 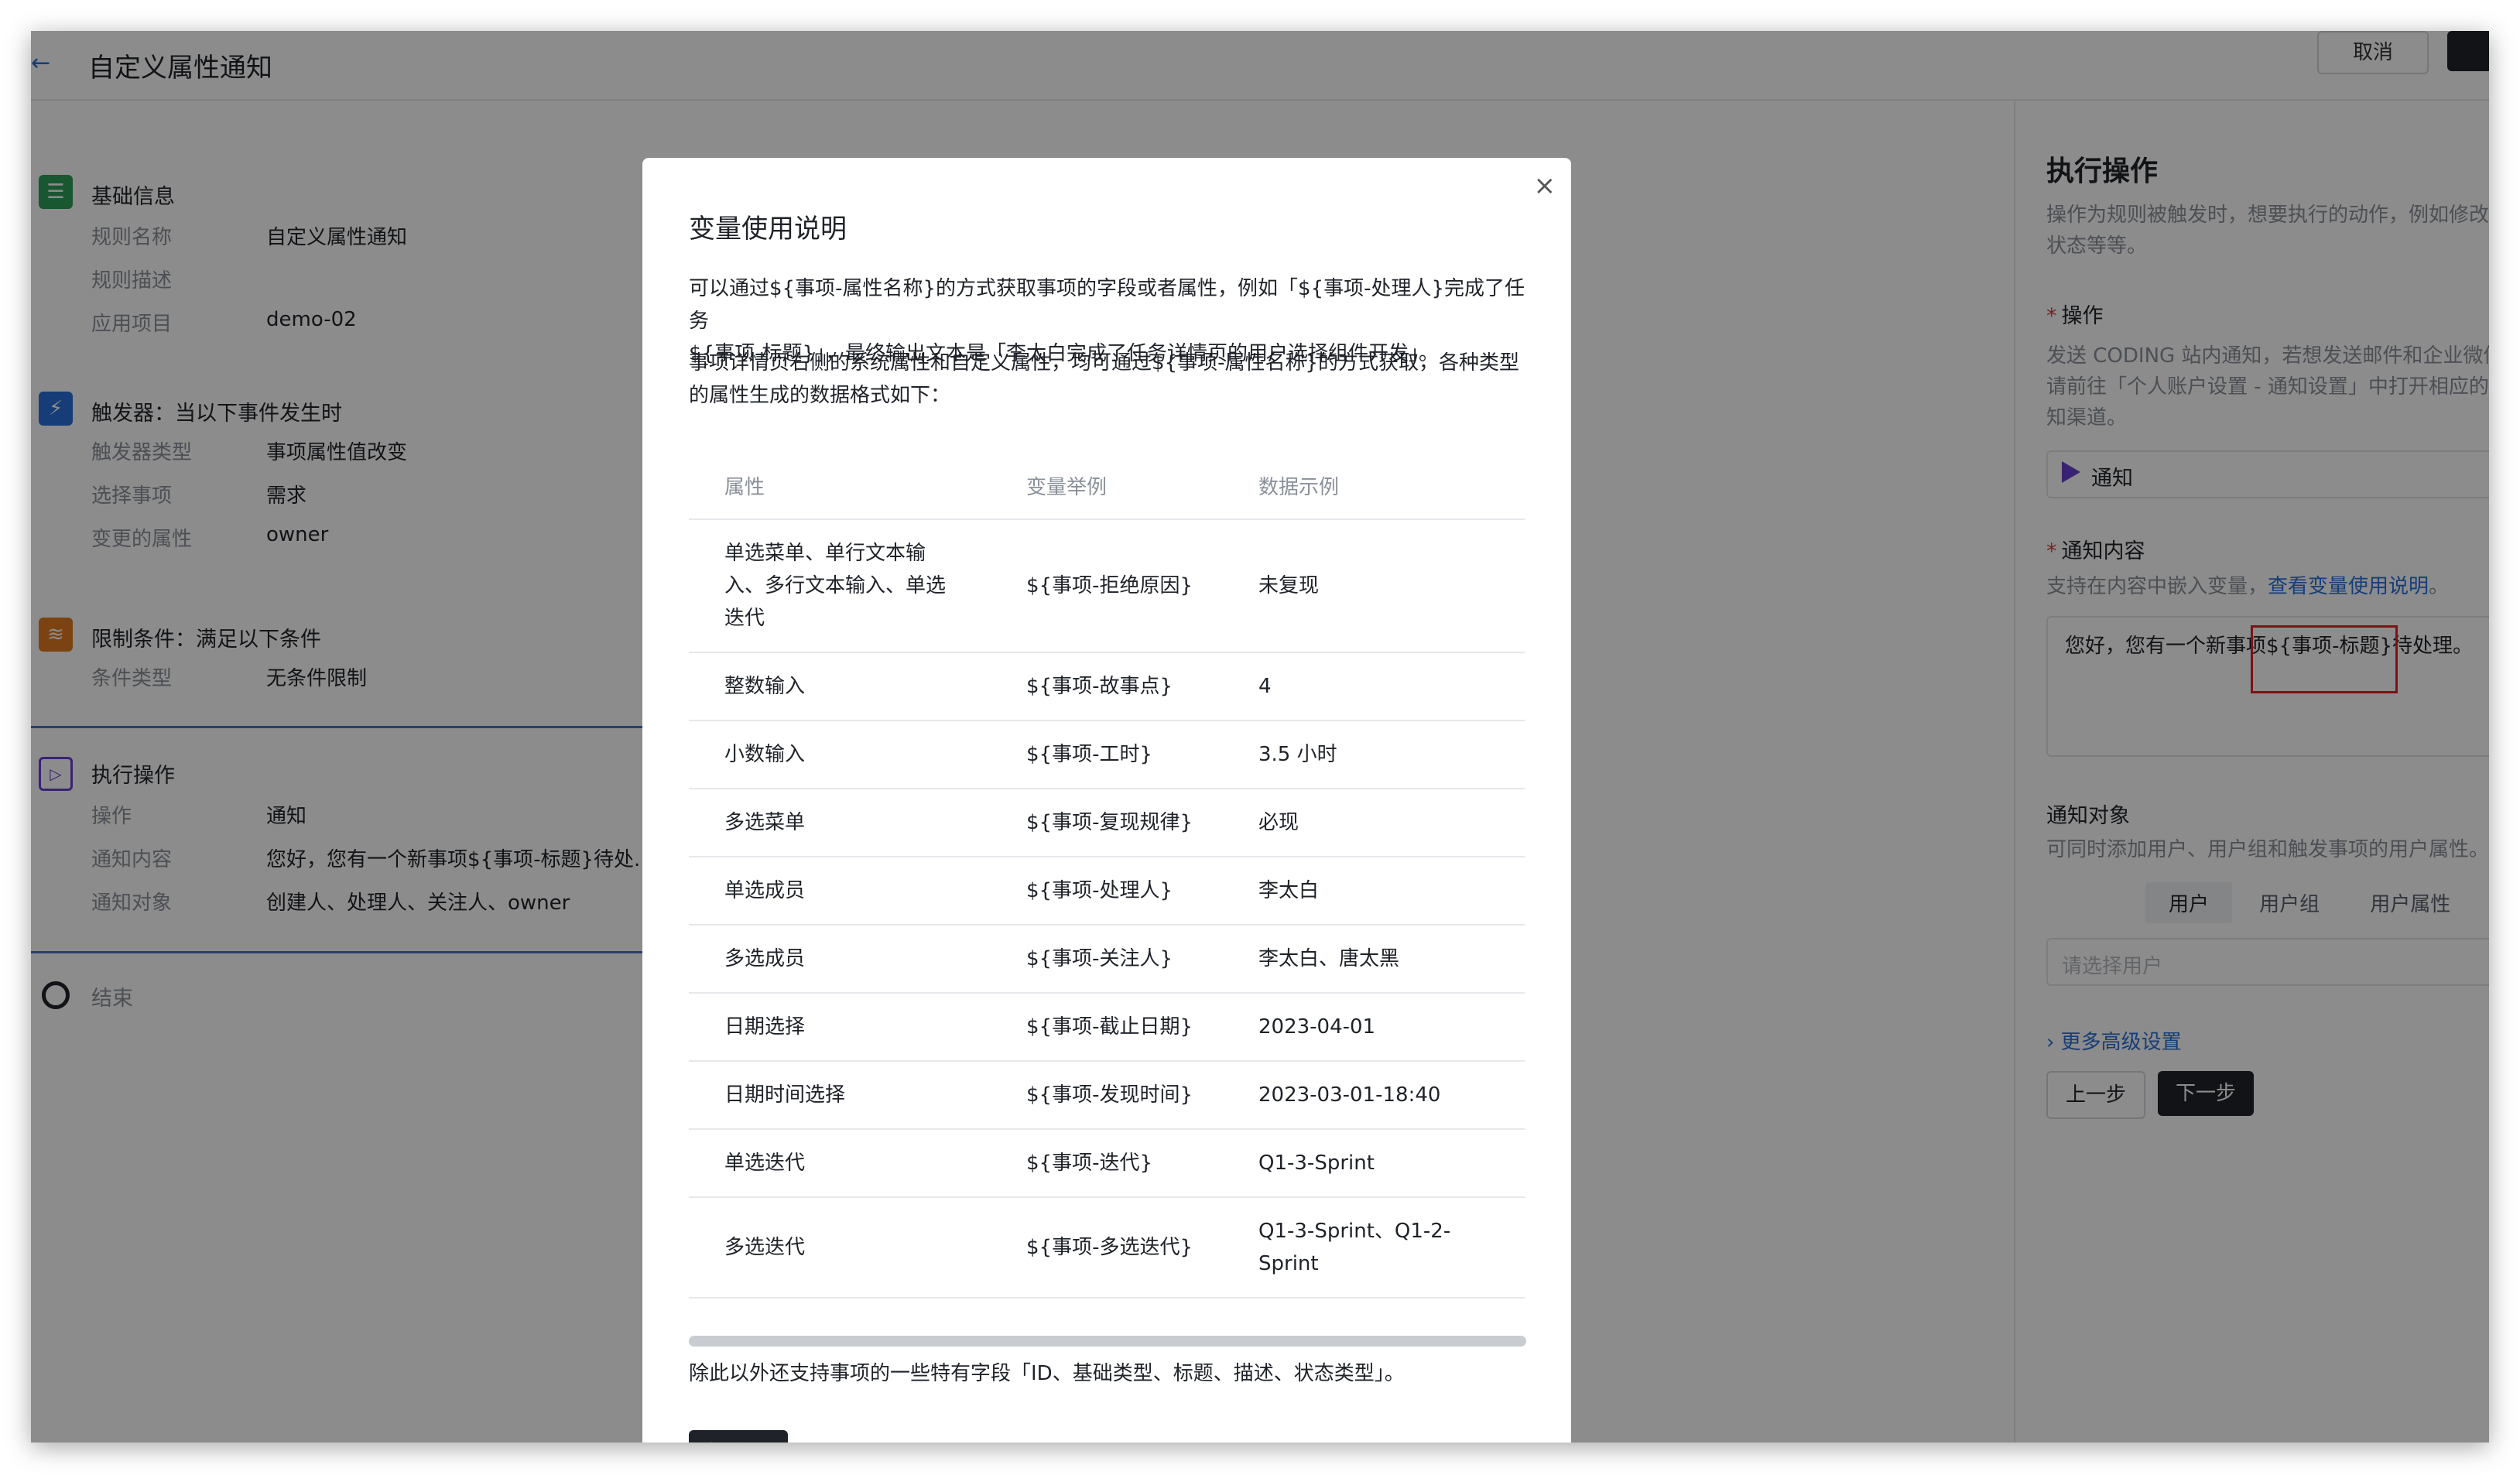 I want to click on table-row: 整数输入 ${事项-故事点} 4, so click(x=1107, y=686).